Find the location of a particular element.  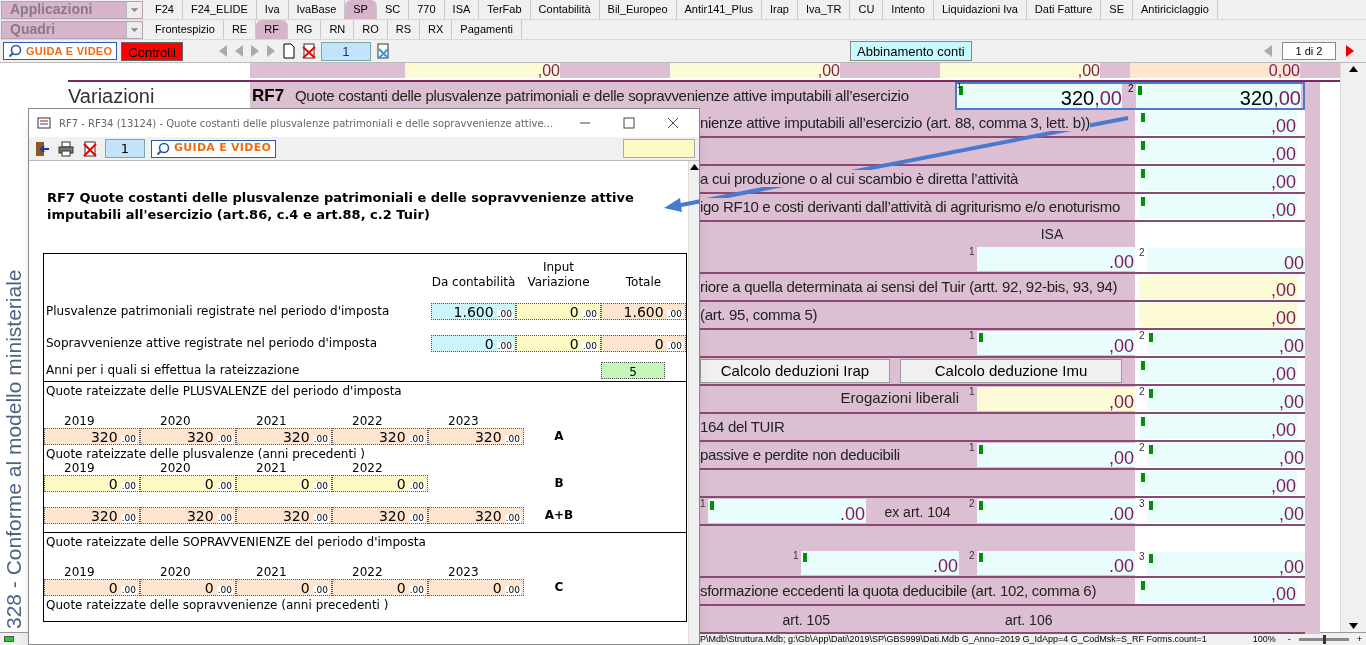

row-label: Sopravvenienze attive registrate nel periodo d'imposta is located at coordinates (212, 343).